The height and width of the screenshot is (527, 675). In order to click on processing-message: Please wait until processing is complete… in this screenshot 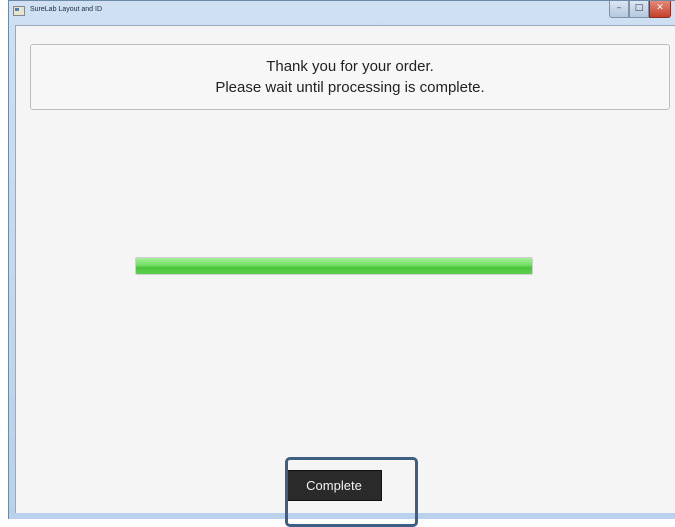, I will do `click(350, 87)`.